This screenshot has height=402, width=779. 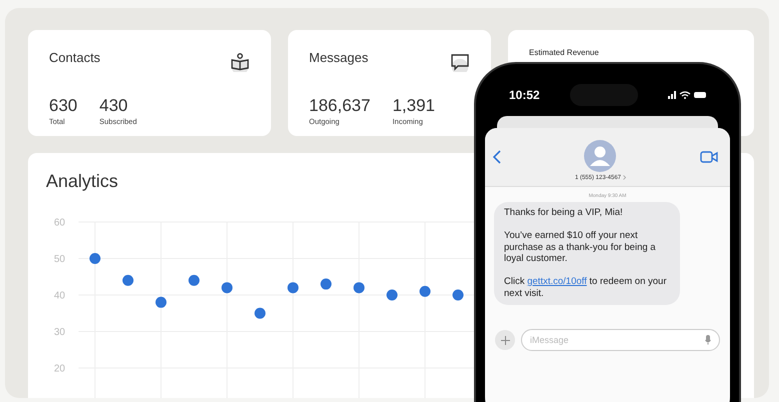 I want to click on add-button, so click(x=505, y=340).